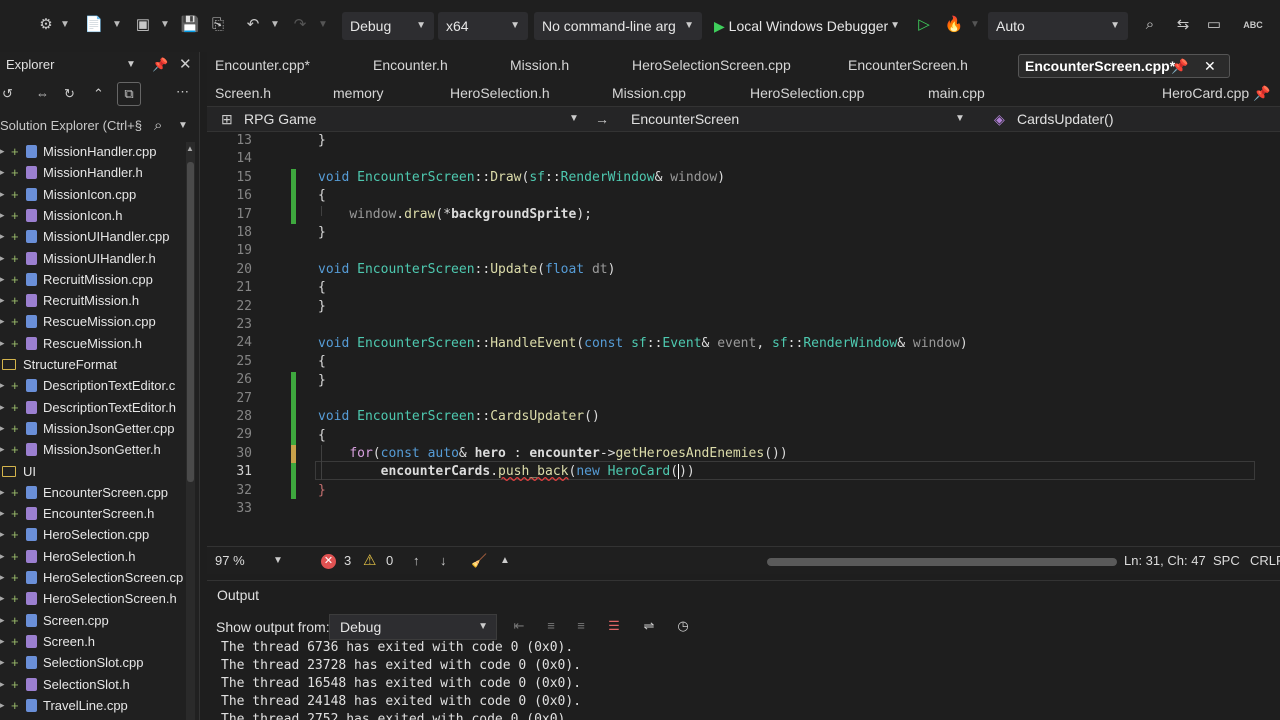  I want to click on spell-check-icon: ABC, so click(1253, 25).